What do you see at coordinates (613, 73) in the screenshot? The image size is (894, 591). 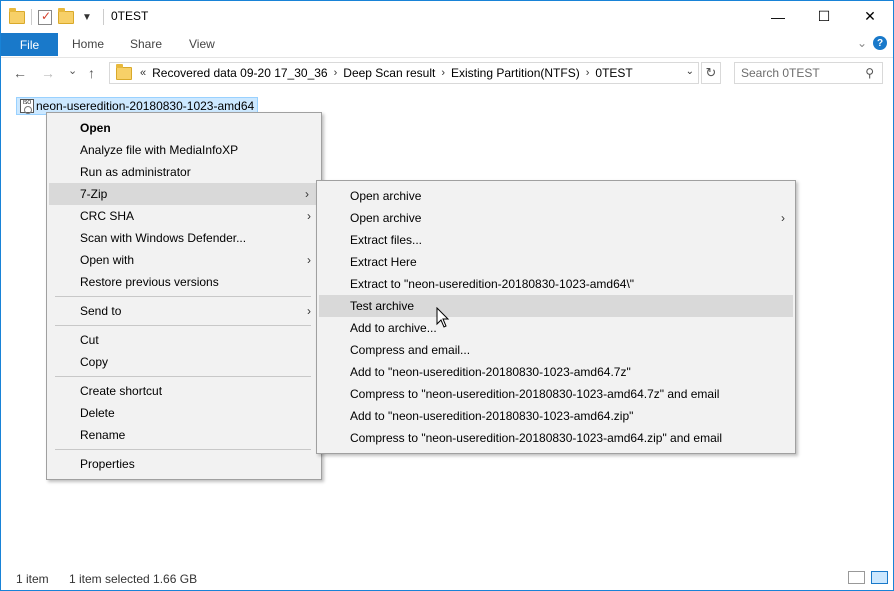 I see `breadcrumb-item: 0TEST` at bounding box center [613, 73].